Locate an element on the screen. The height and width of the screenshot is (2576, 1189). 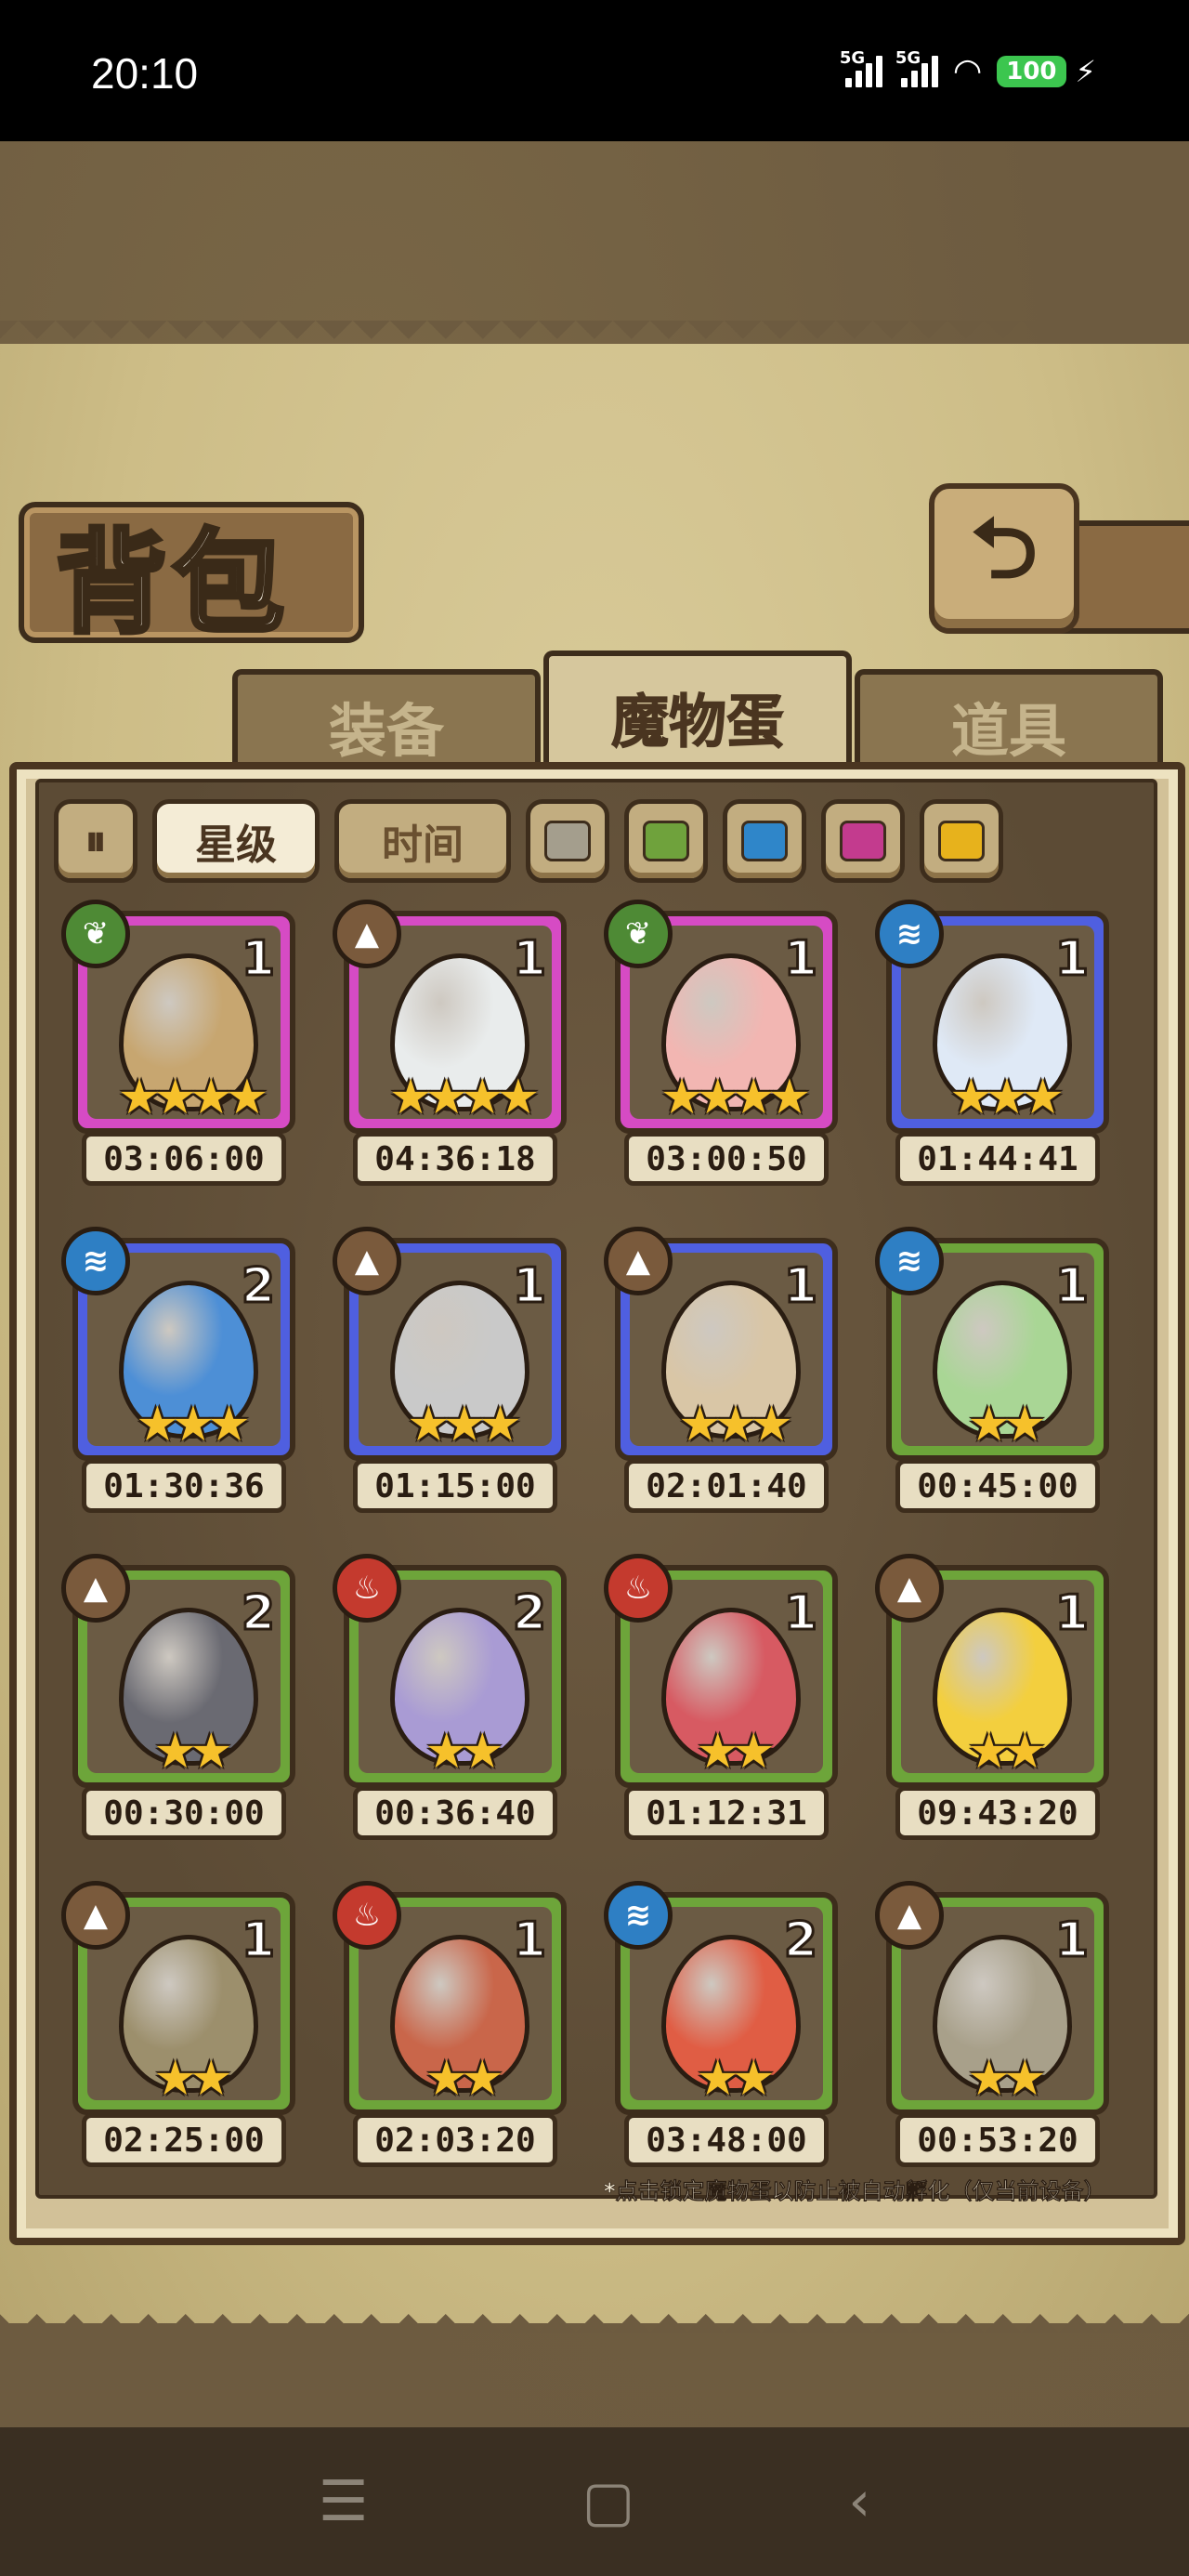
sort-by-star-button: 星级 is located at coordinates (236, 841).